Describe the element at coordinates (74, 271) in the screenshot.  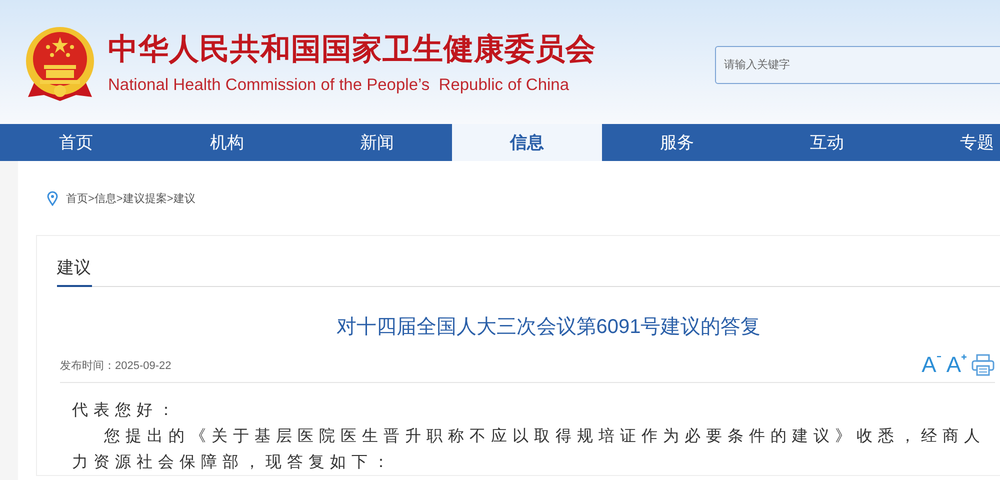
I see `section-title: 建议` at that location.